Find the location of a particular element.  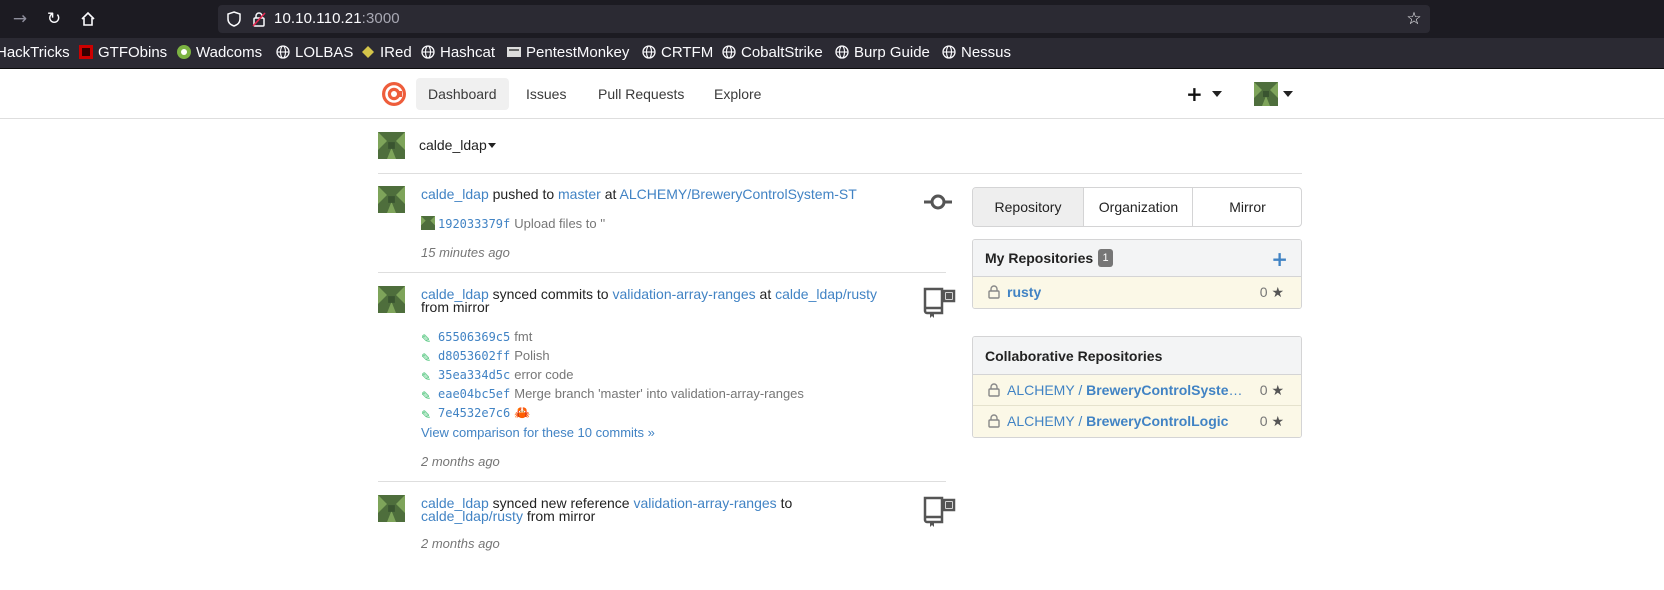

bookmark-label: CRTFM is located at coordinates (687, 52).